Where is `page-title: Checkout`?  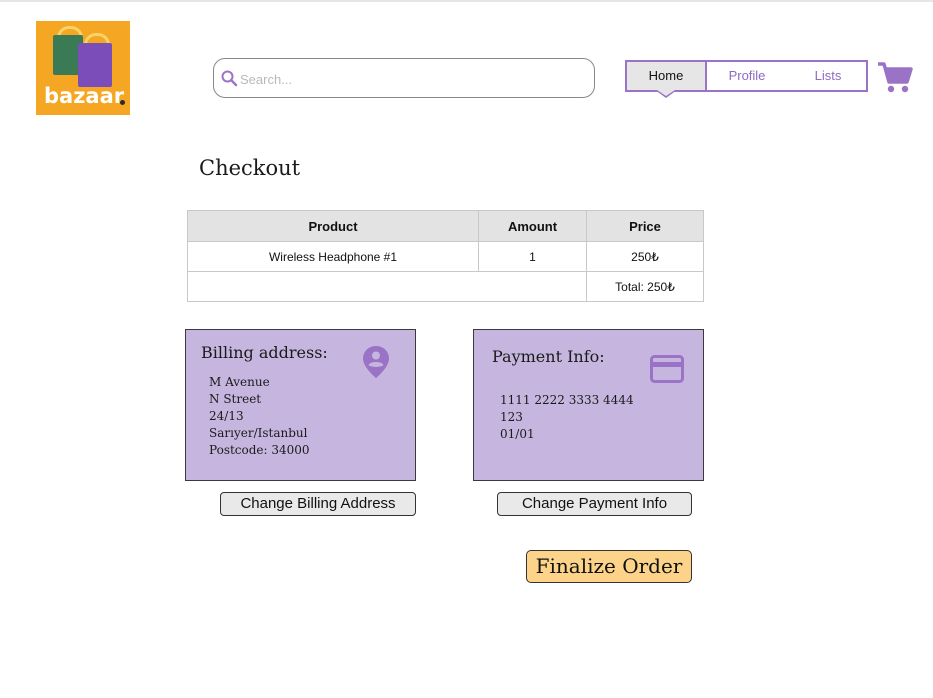
page-title: Checkout is located at coordinates (250, 168).